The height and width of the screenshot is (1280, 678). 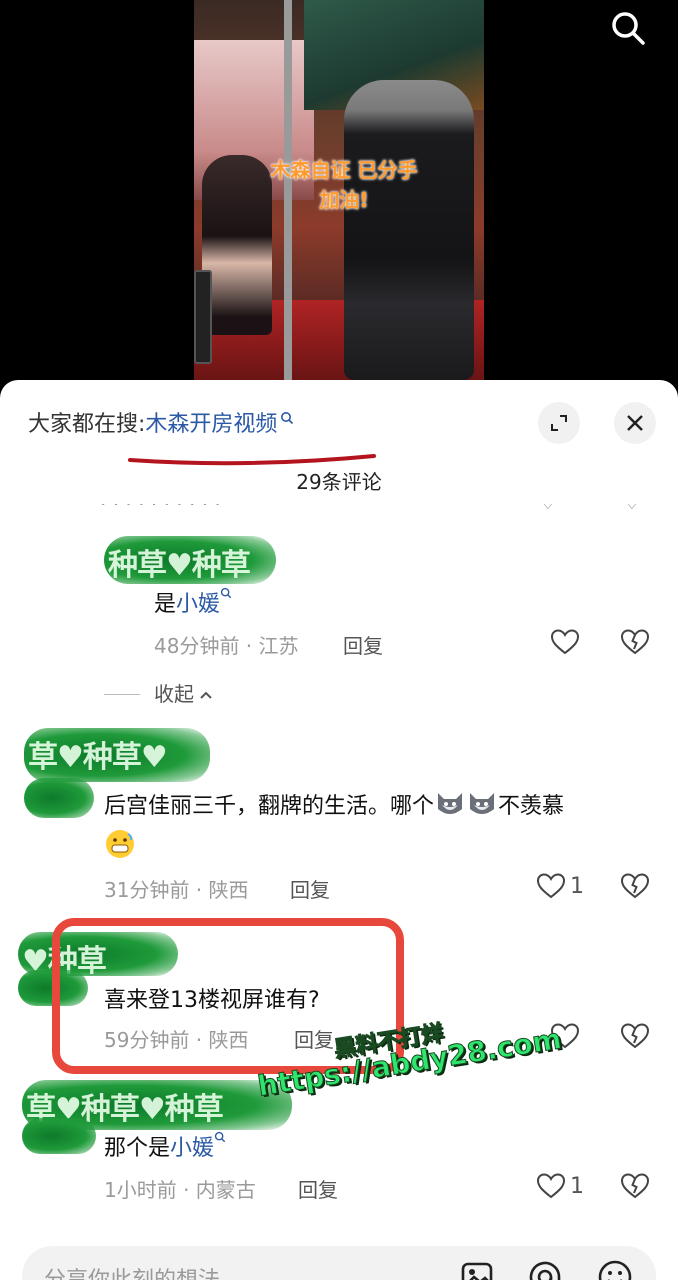 I want to click on video-phone-figure, so click(x=203, y=317).